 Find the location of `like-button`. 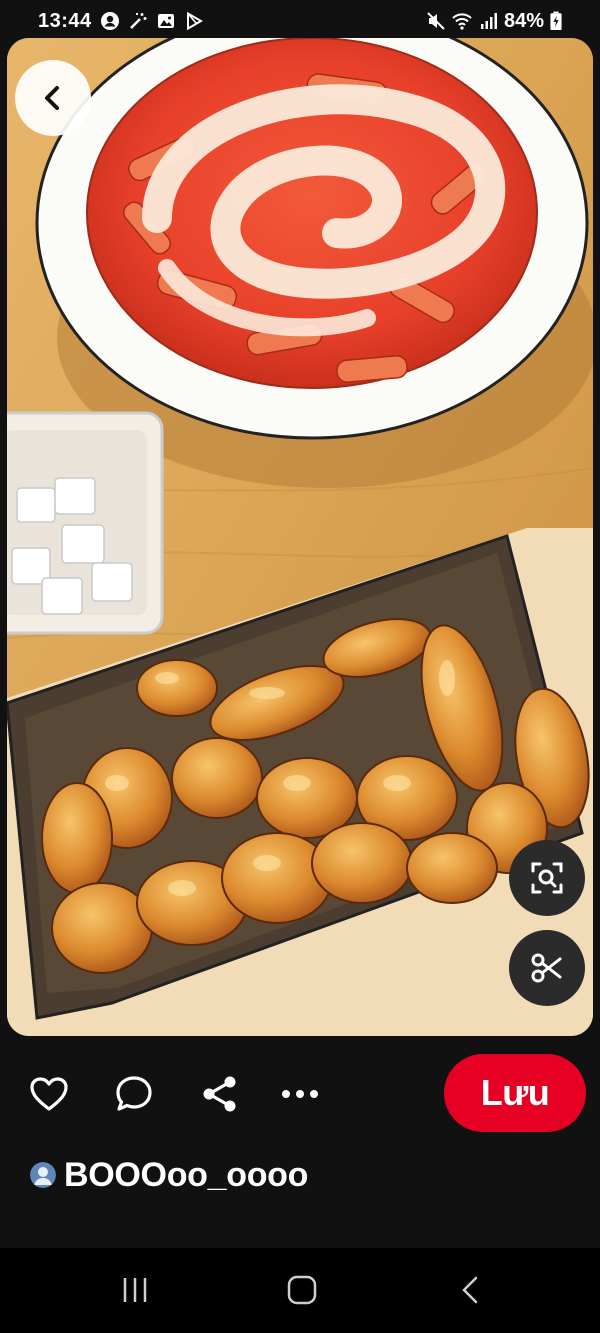

like-button is located at coordinates (49, 1094).